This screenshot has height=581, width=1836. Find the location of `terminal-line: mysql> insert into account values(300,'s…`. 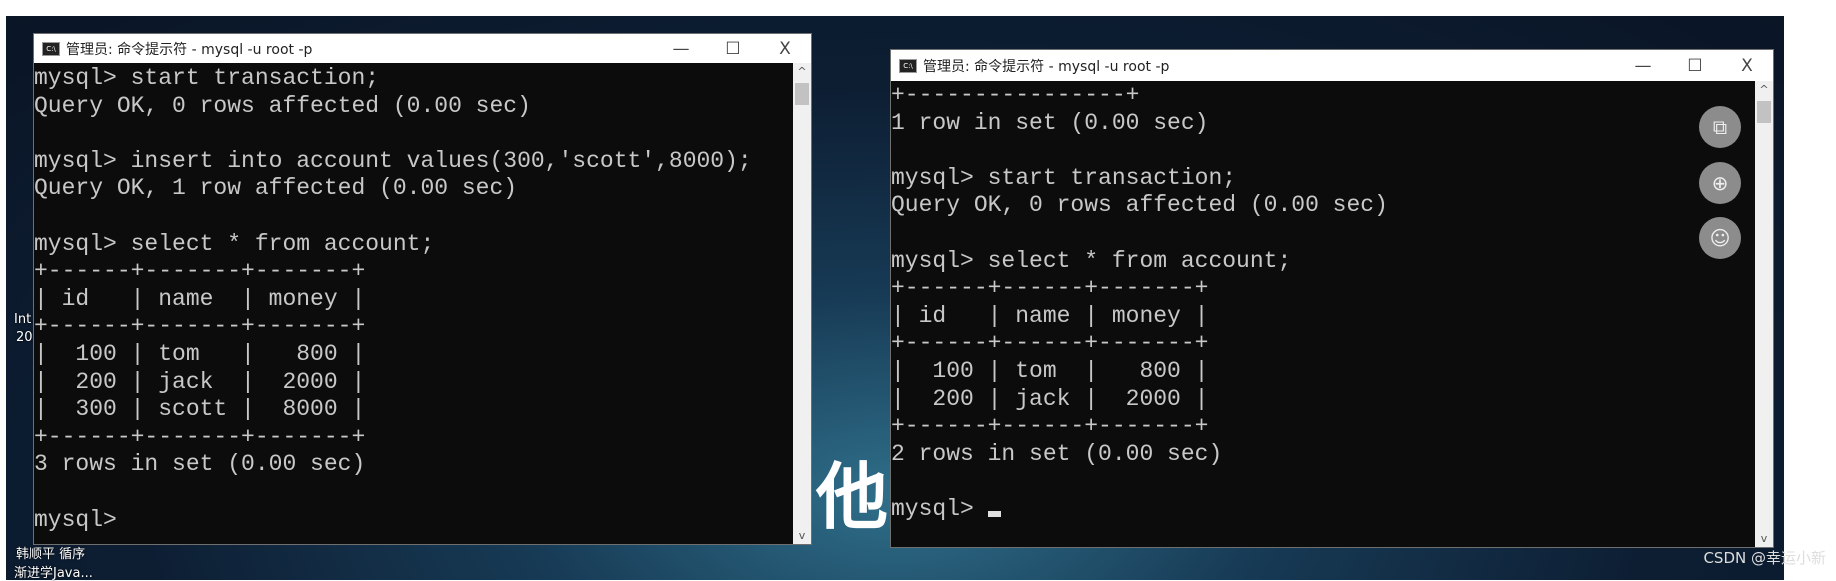

terminal-line: mysql> insert into account values(300,'s… is located at coordinates (393, 160).